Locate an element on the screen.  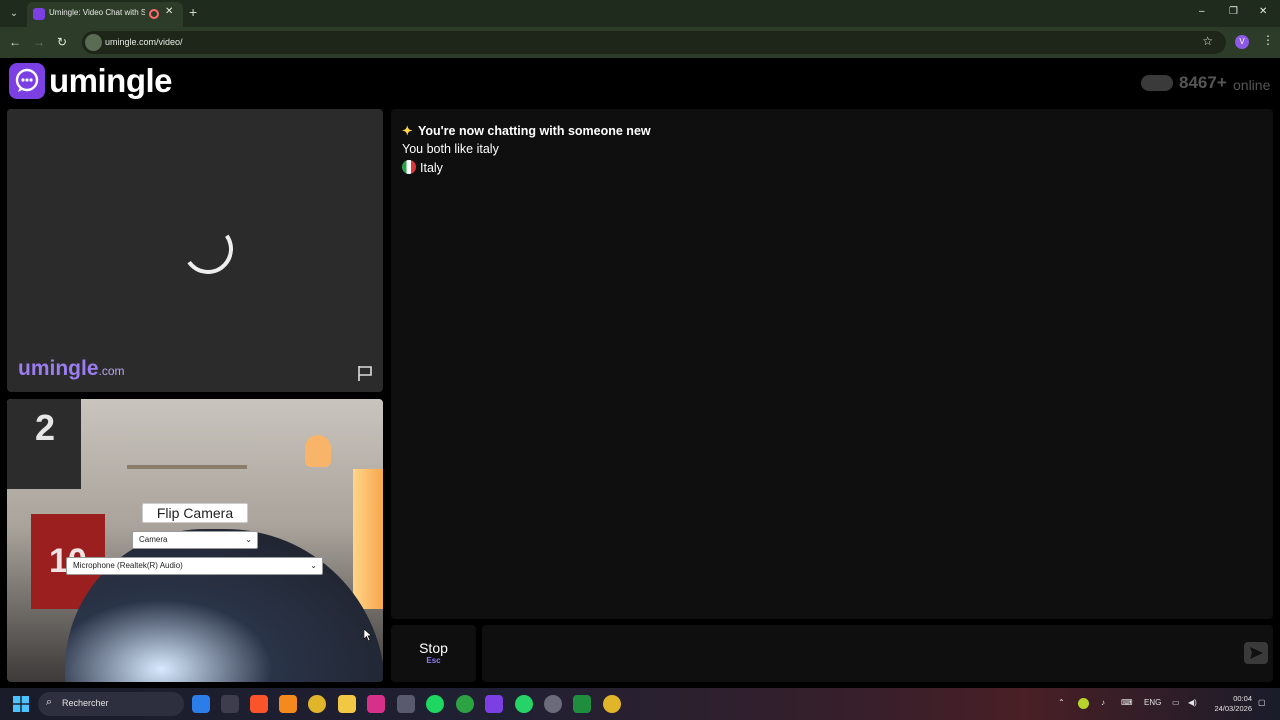
task-view-icon is located at coordinates (230, 704).